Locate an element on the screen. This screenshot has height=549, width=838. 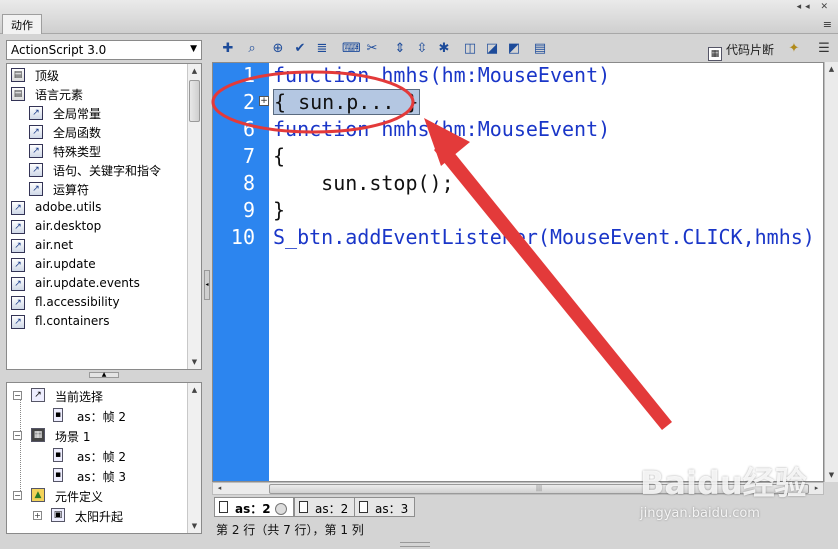
line-number: 1 is located at coordinates (248, 75).